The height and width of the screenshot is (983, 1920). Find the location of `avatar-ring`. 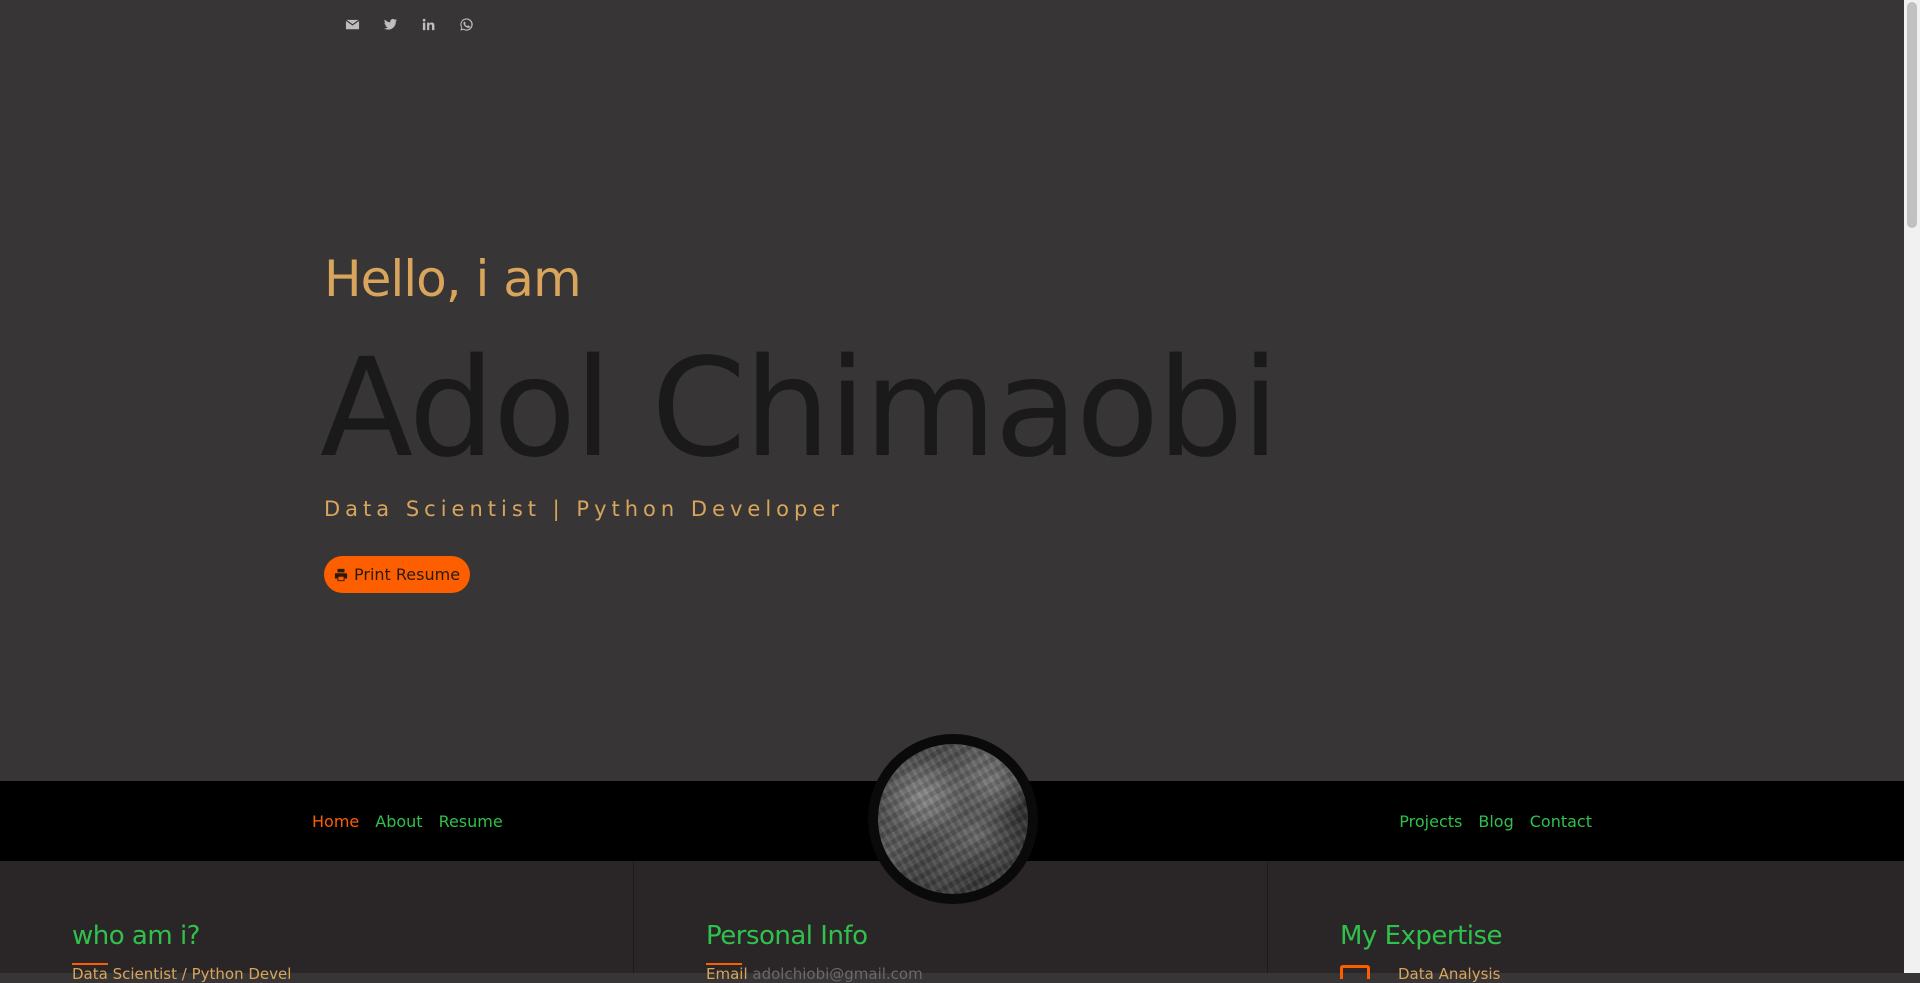

avatar-ring is located at coordinates (953, 819).